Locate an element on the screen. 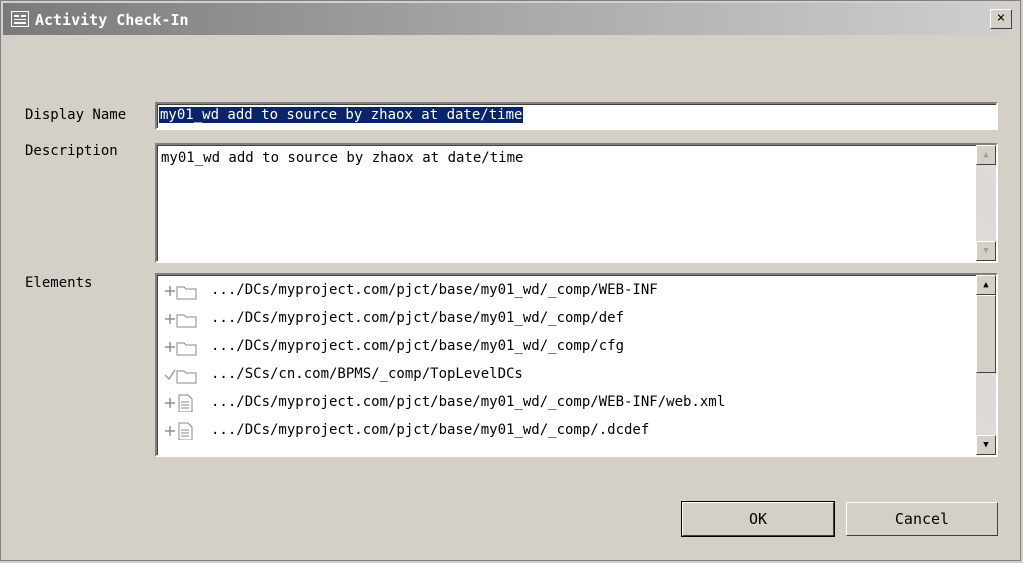  ok-button: OK is located at coordinates (758, 519).